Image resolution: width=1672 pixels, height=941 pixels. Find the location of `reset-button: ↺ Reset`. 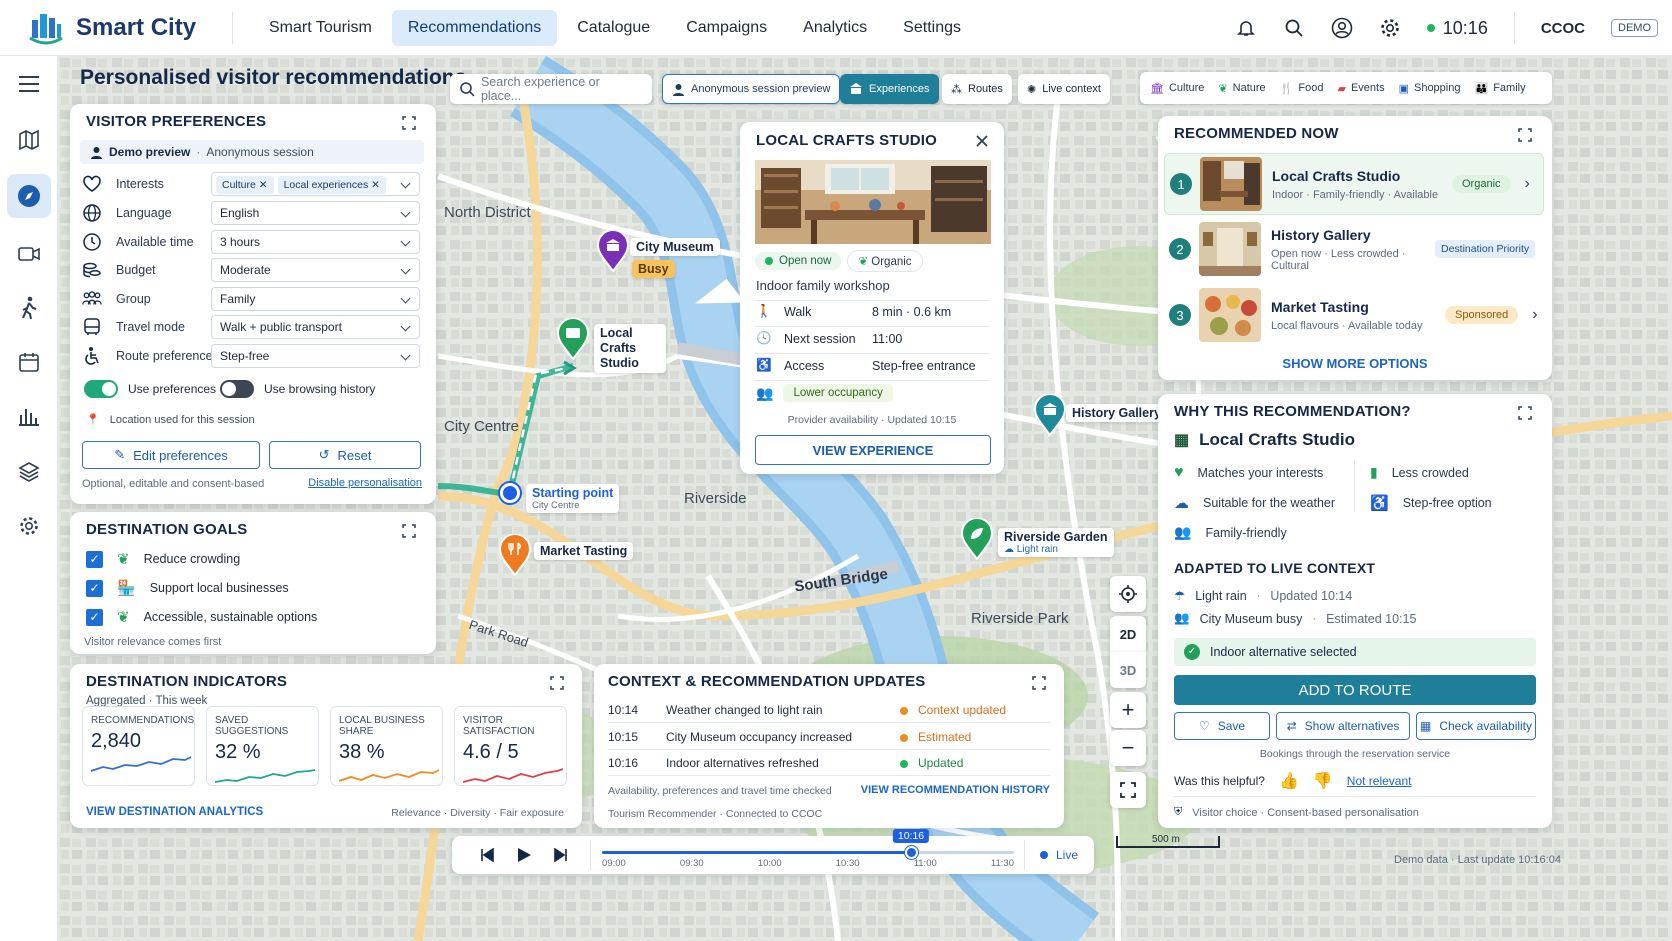

reset-button: ↺ Reset is located at coordinates (345, 455).